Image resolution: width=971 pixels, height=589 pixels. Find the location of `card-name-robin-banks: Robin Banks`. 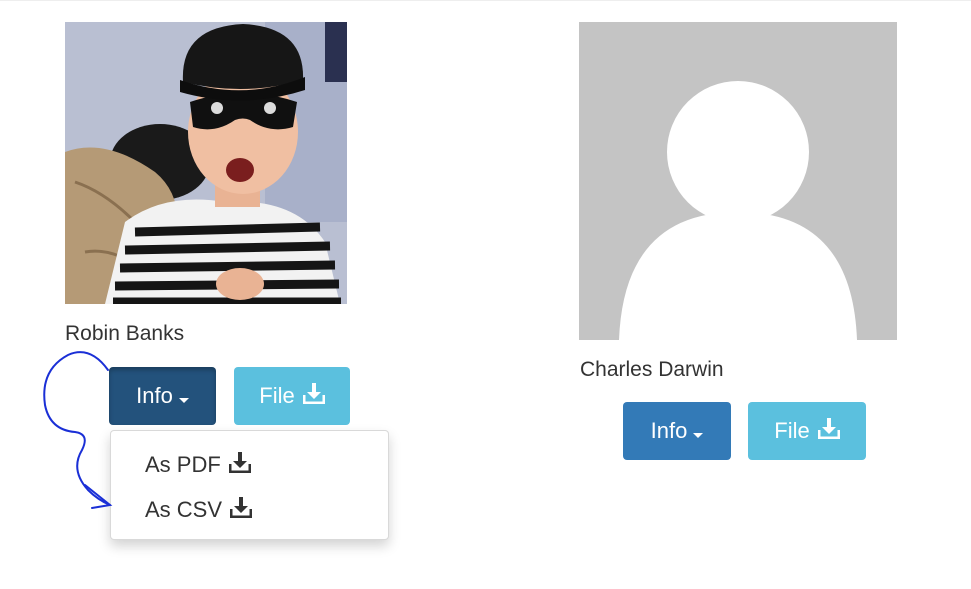

card-name-robin-banks: Robin Banks is located at coordinates (125, 333).